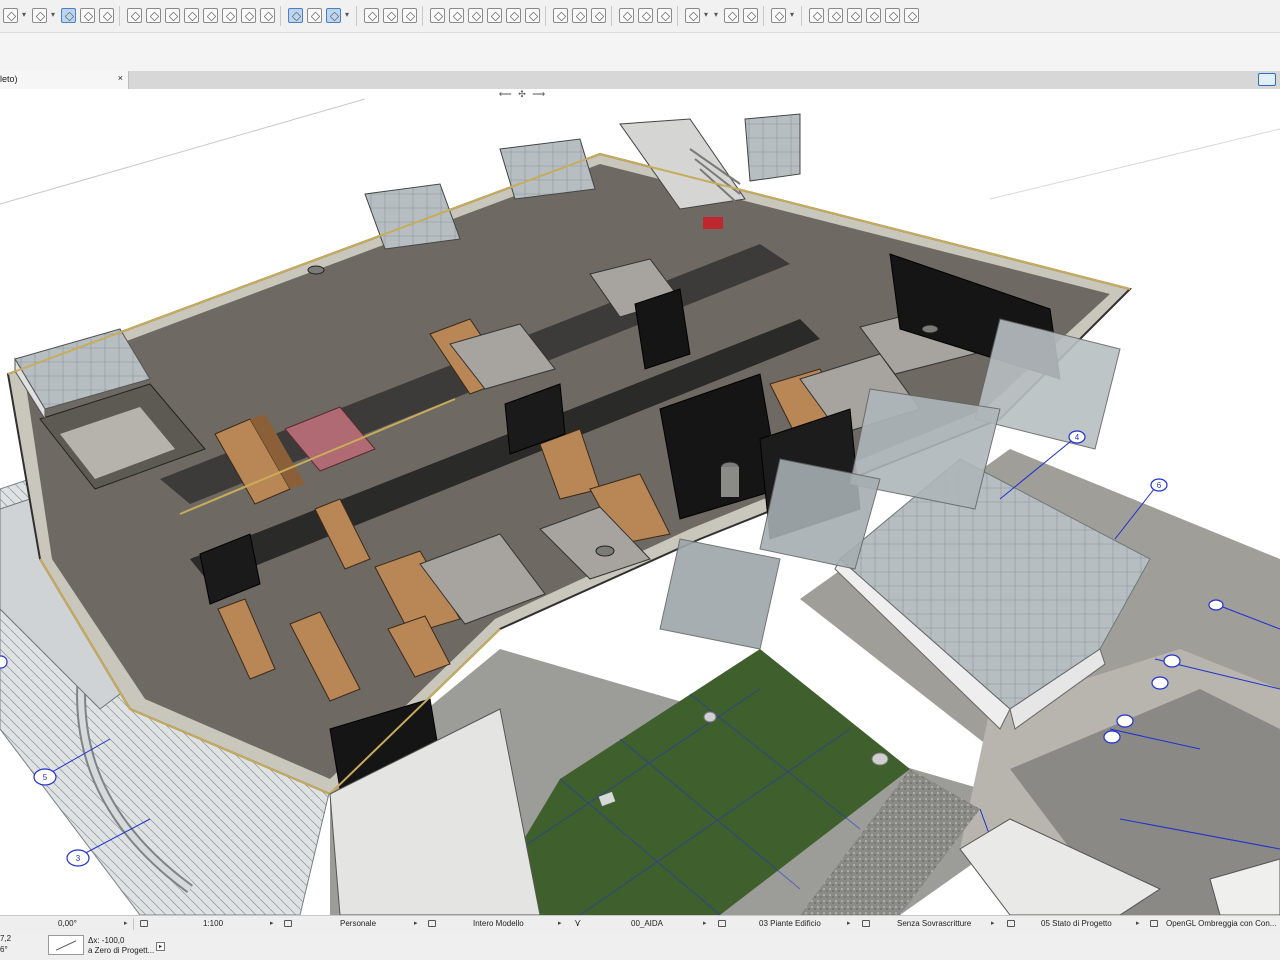 This screenshot has width=1280, height=960. I want to click on columns-icon, so click(626, 15).